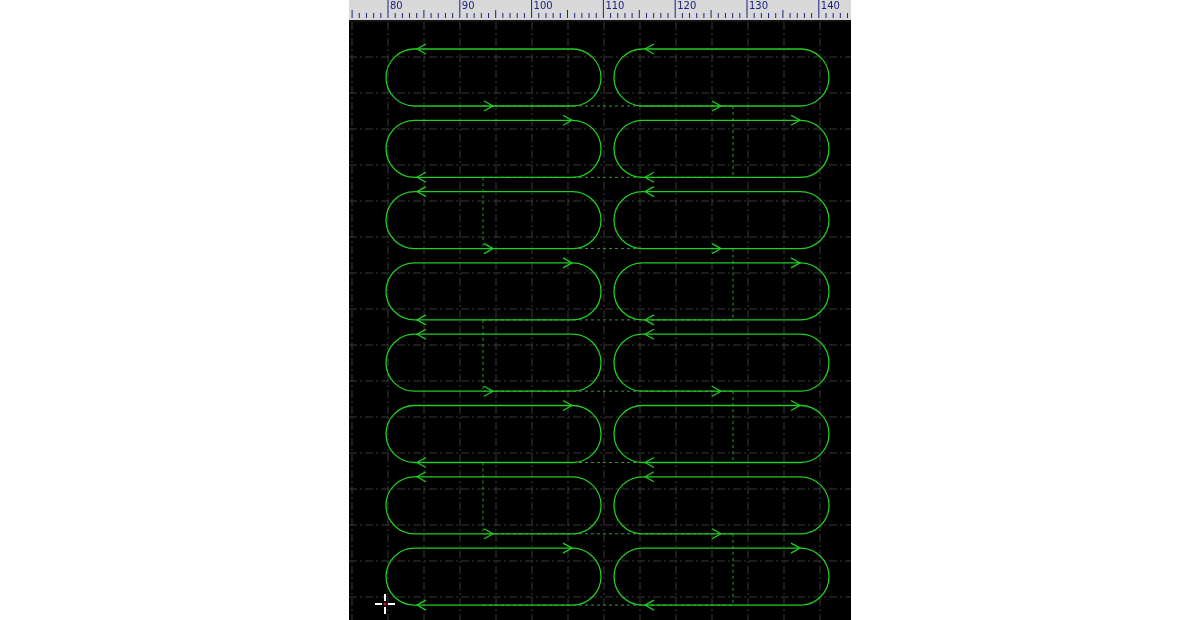 The image size is (1200, 620). What do you see at coordinates (830, 6) in the screenshot?
I see `ruler-label: 140` at bounding box center [830, 6].